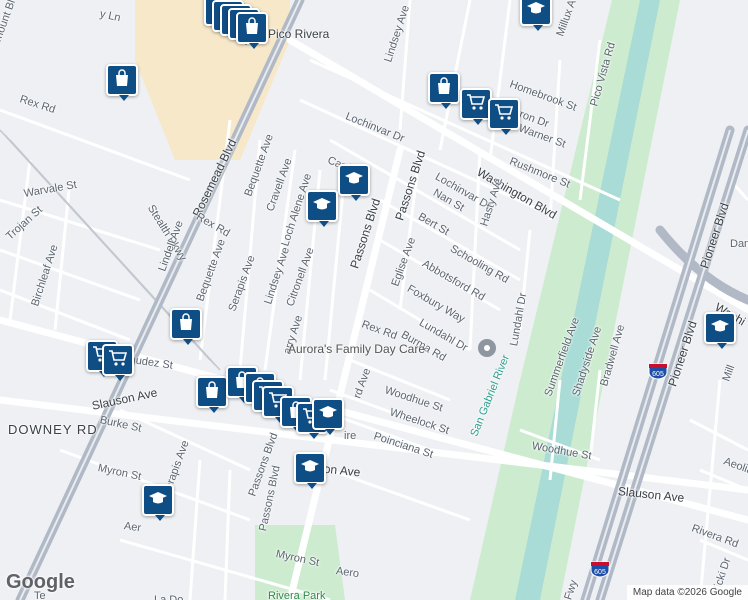 This screenshot has height=600, width=748. What do you see at coordinates (487, 348) in the screenshot?
I see `place-icon` at bounding box center [487, 348].